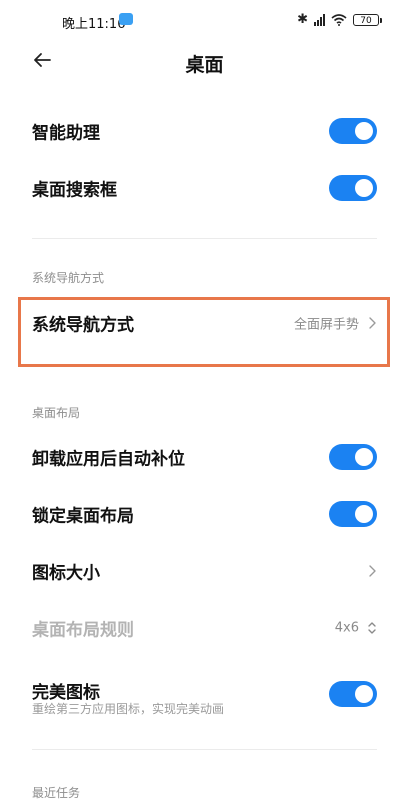  Describe the element at coordinates (353, 131) in the screenshot. I see `smart-assistant-toggle` at that location.